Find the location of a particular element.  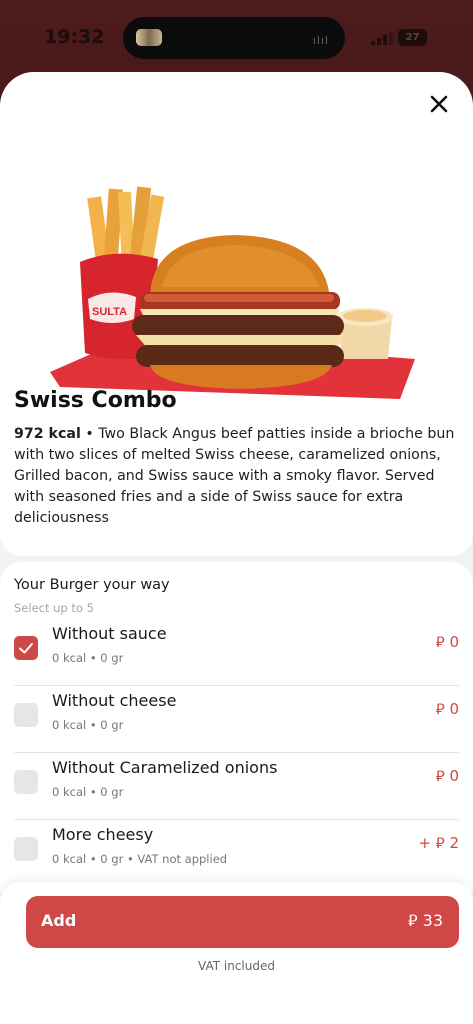

close-icon is located at coordinates (439, 104).